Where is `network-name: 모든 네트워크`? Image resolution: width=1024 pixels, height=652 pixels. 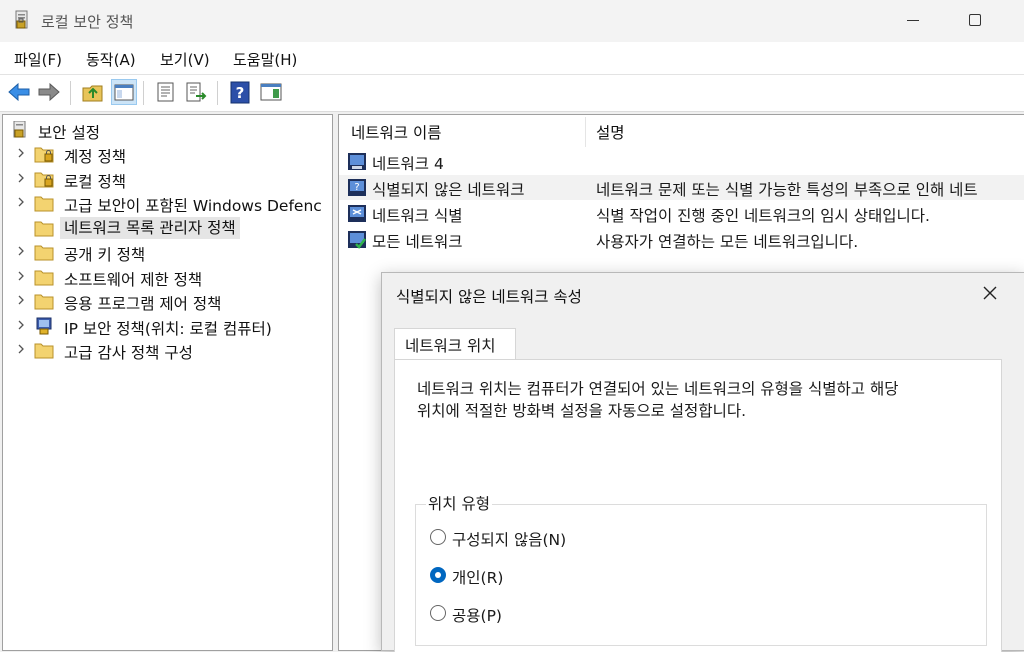 network-name: 모든 네트워크 is located at coordinates (417, 242).